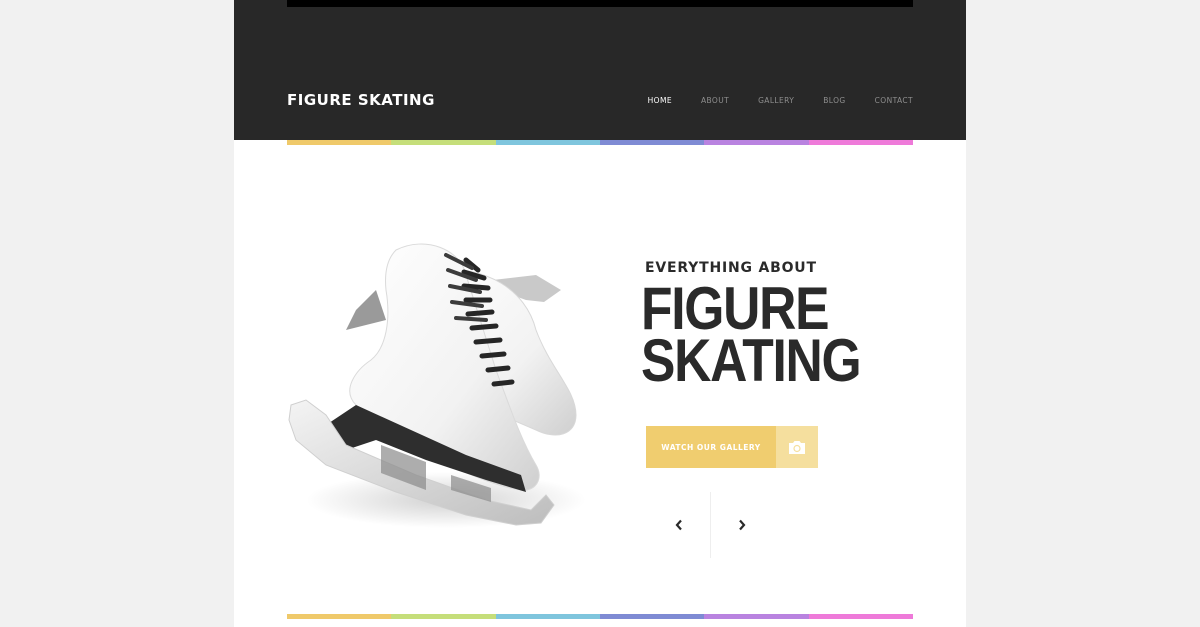 The width and height of the screenshot is (1200, 627). I want to click on nav-item-about: ABOUT, so click(715, 100).